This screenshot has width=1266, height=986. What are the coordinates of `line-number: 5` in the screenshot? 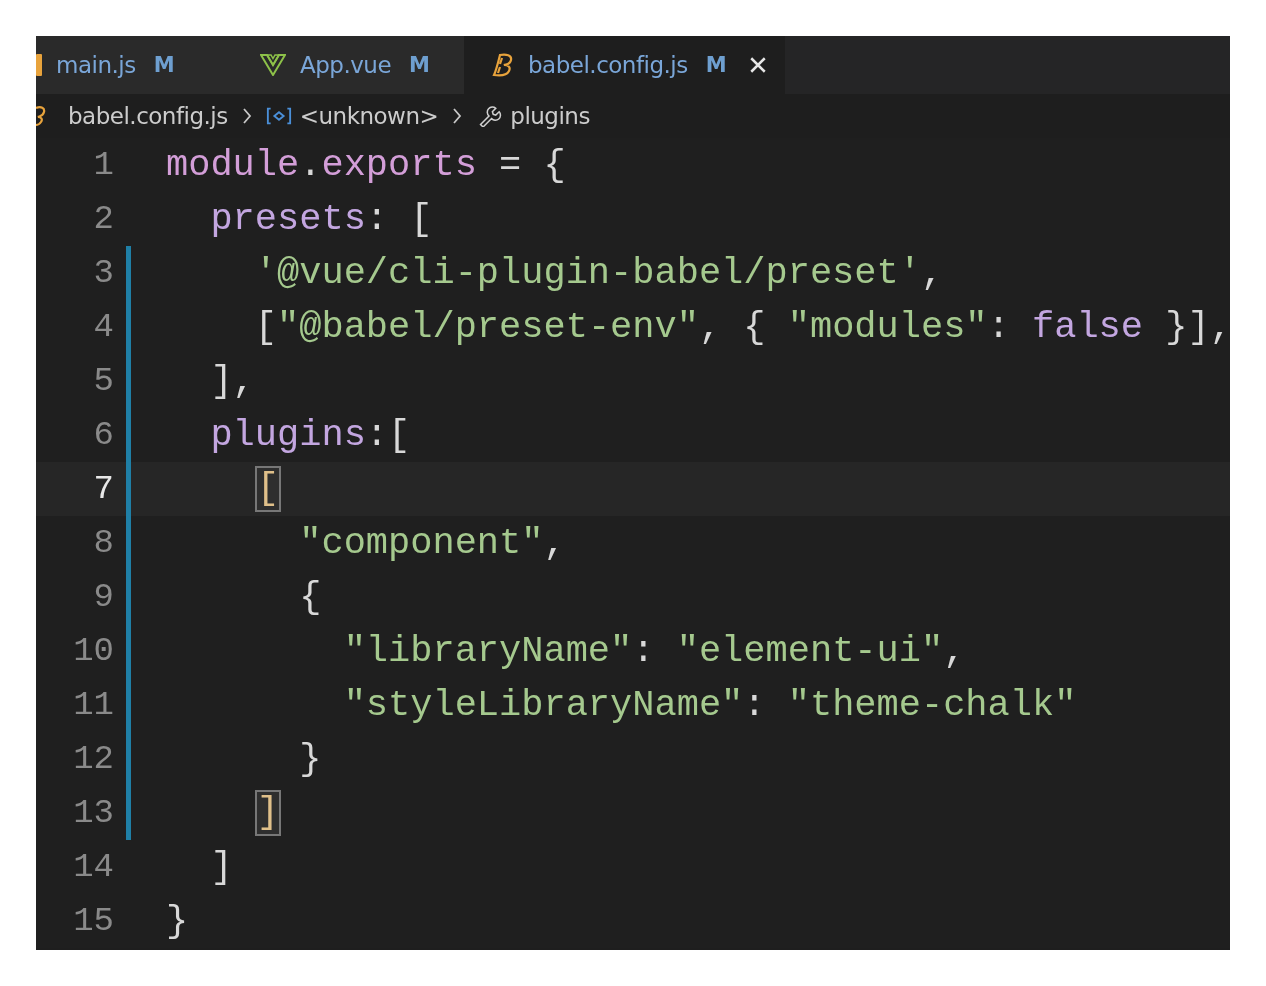 It's located at (103, 381).